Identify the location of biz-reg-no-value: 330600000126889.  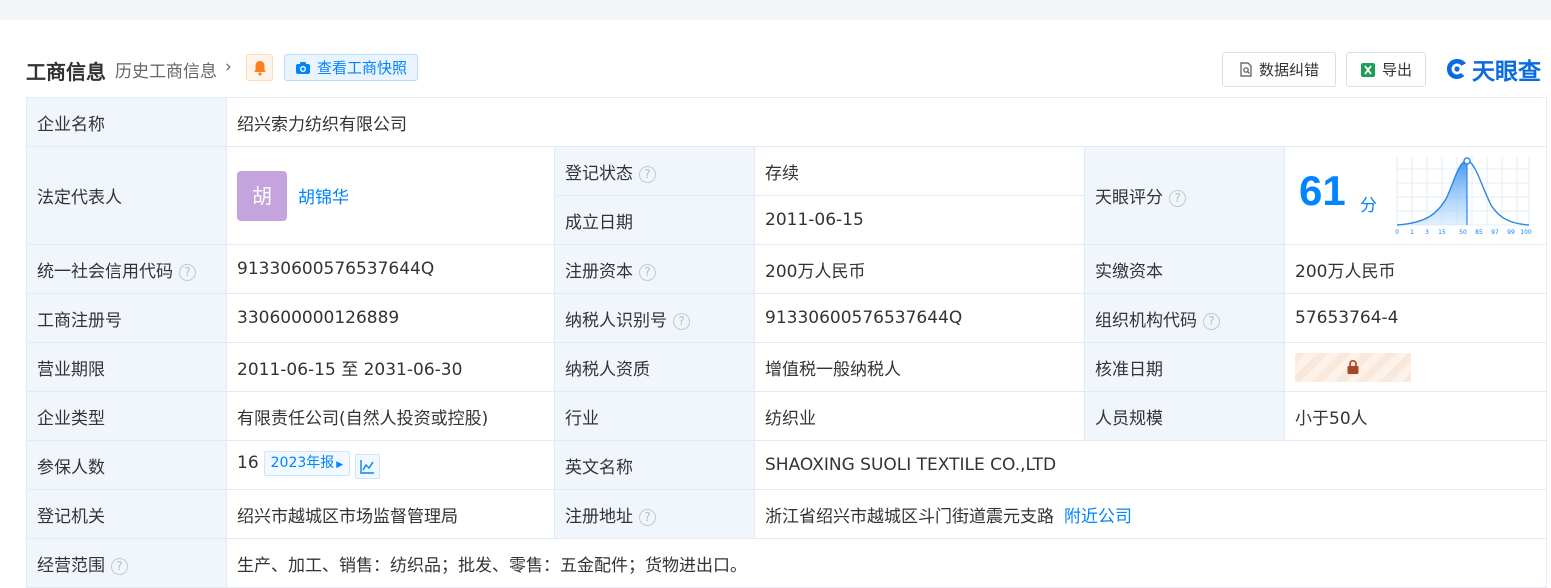
(390, 318).